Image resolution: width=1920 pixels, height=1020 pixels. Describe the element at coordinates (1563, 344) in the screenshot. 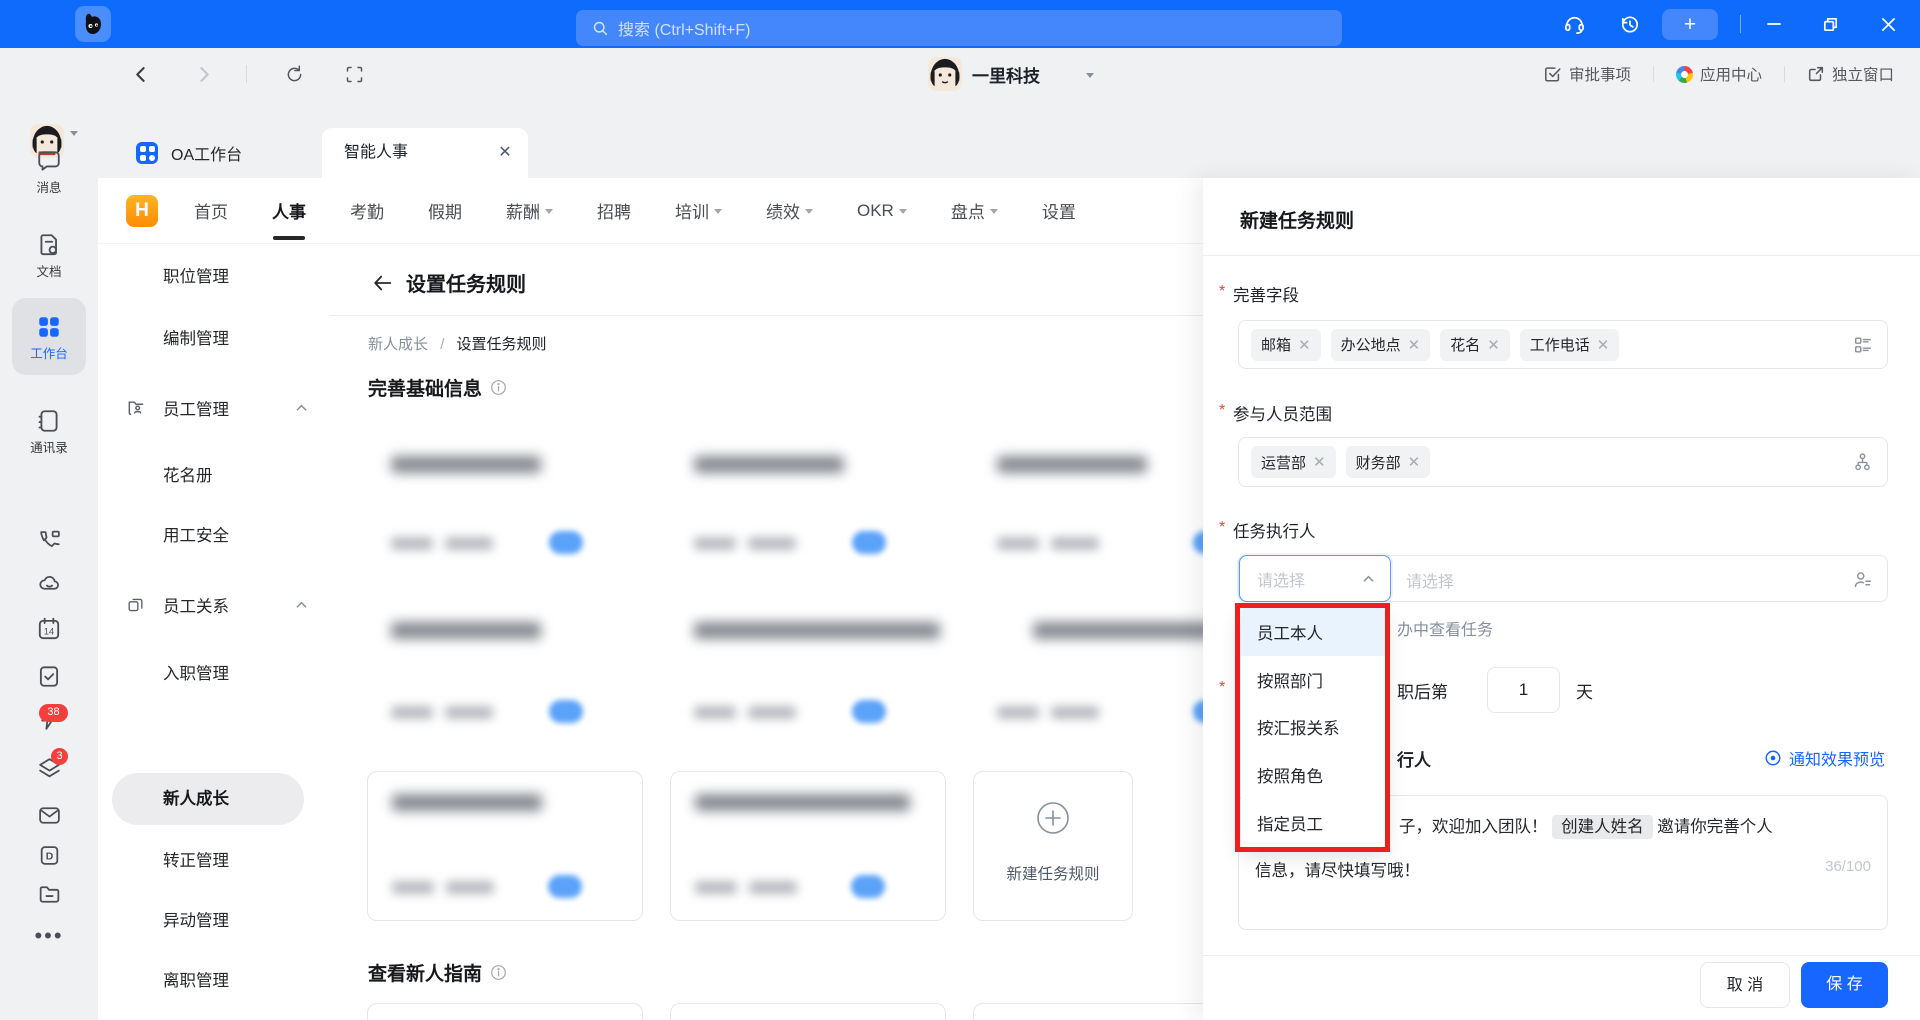

I see `fields-tag-input: 邮箱 ✕ 办公地点 ✕ 花名 ✕ 工作电话 ✕` at that location.